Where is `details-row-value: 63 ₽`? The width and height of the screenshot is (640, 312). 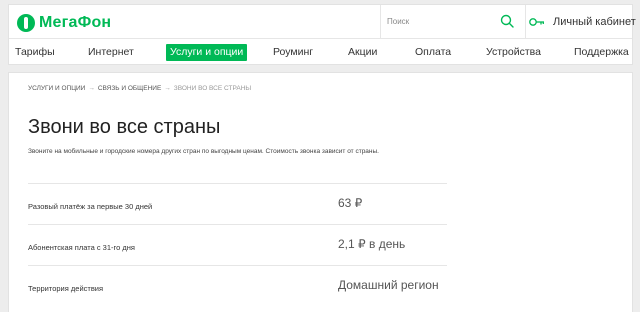 details-row-value: 63 ₽ is located at coordinates (350, 203).